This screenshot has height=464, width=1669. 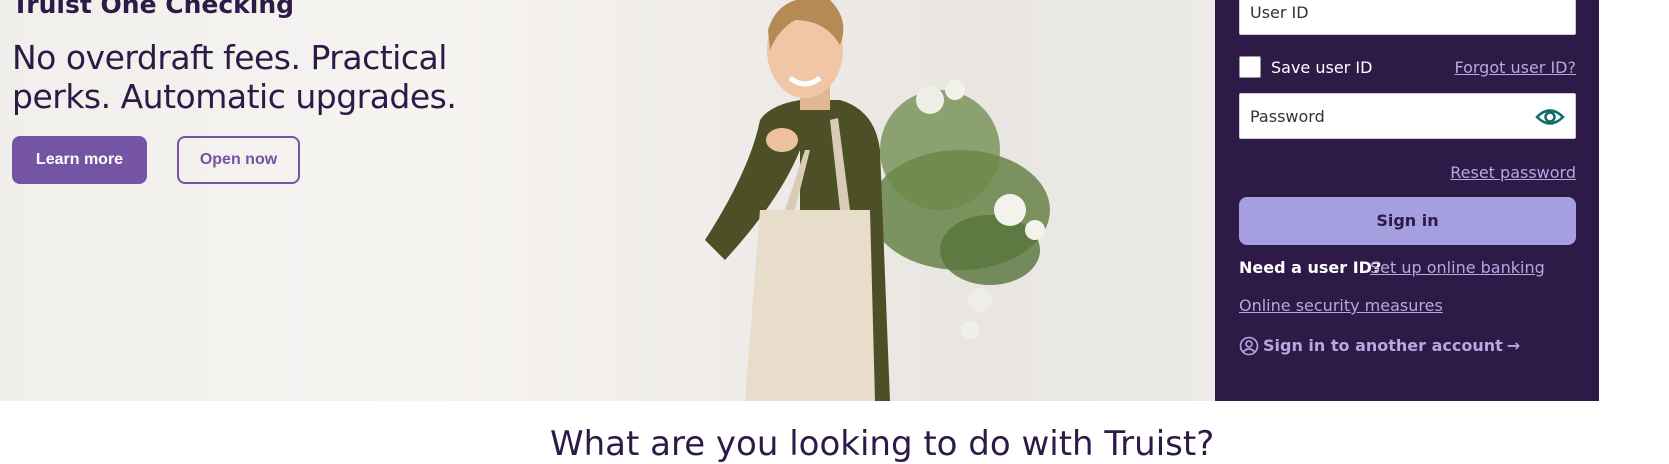 I want to click on sign-in-another-account-link: Sign in to another account →, so click(x=1379, y=346).